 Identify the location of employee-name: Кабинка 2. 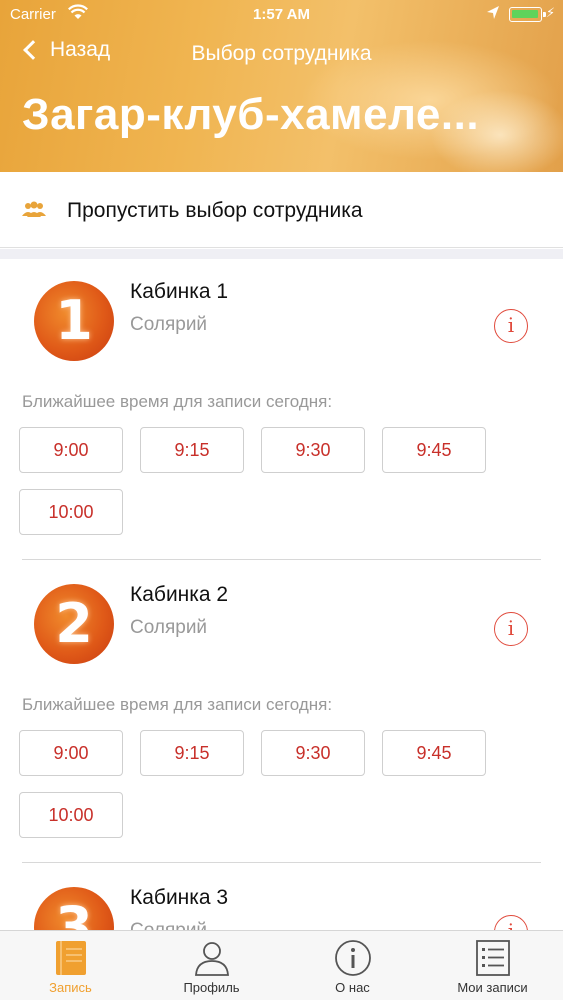
(179, 594).